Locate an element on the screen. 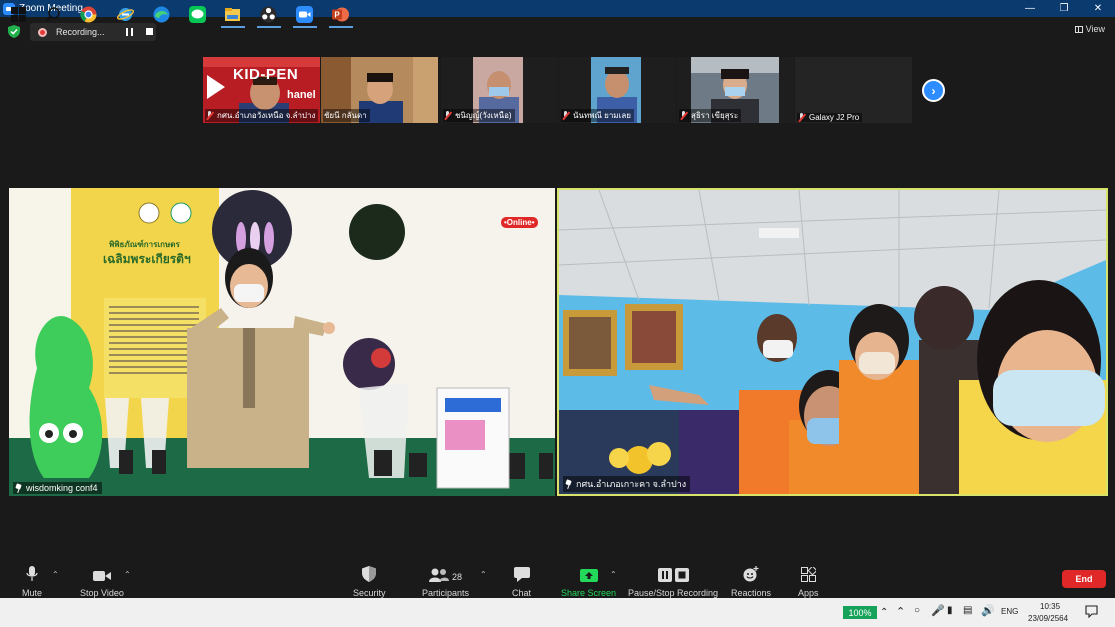 The height and width of the screenshot is (627, 1115). mute-options-caret-icon: ⌃ is located at coordinates (55, 574).